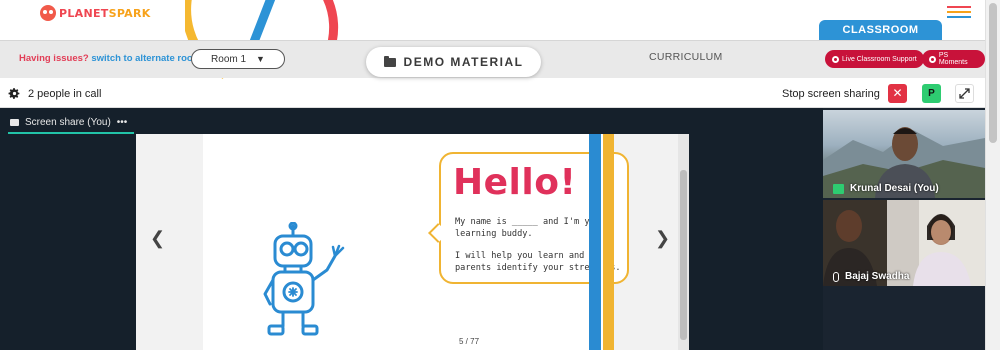 This screenshot has height=350, width=1000. I want to click on page-scrollbar, so click(992, 175).